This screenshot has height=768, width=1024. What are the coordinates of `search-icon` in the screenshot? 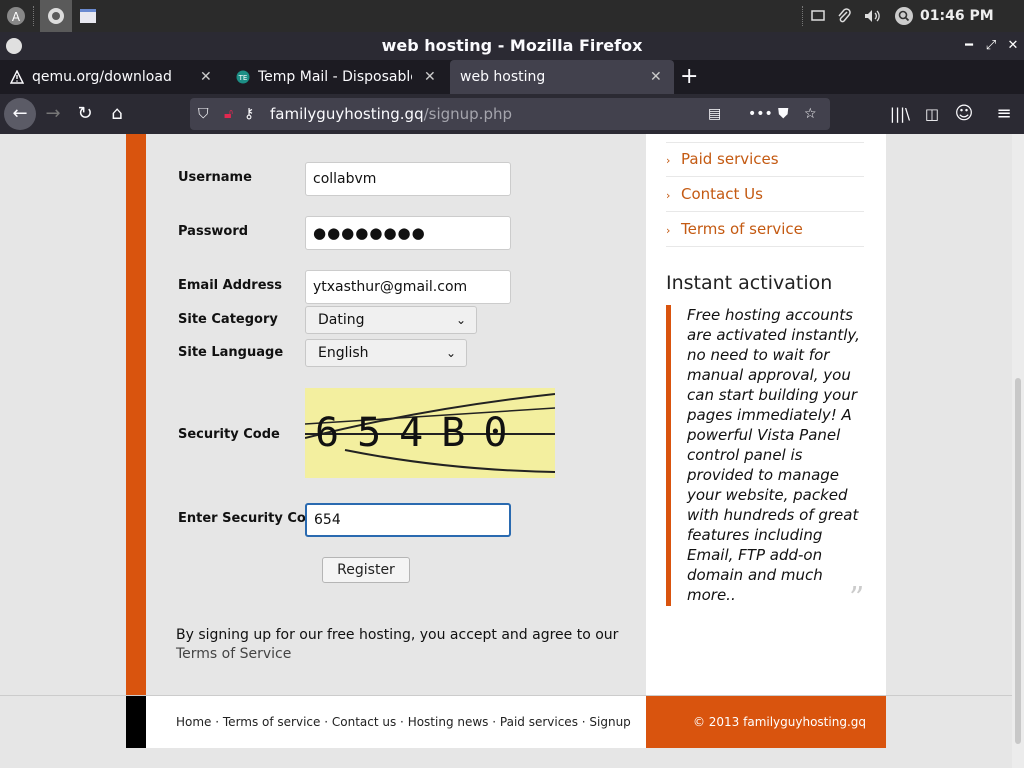 It's located at (904, 16).